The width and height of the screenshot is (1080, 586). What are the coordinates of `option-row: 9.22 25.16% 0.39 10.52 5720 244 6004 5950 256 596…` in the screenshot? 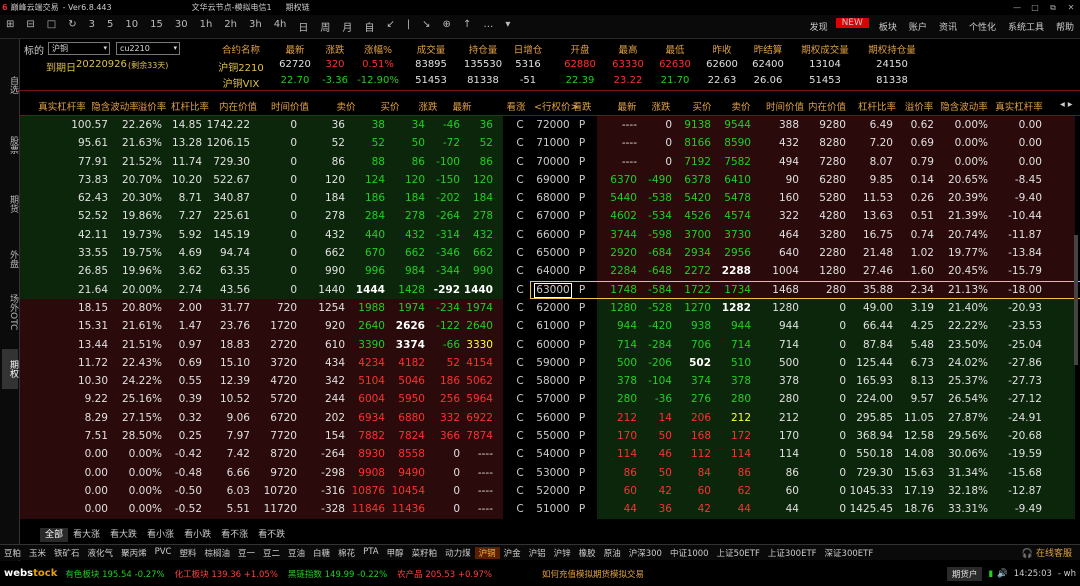 It's located at (550, 399).